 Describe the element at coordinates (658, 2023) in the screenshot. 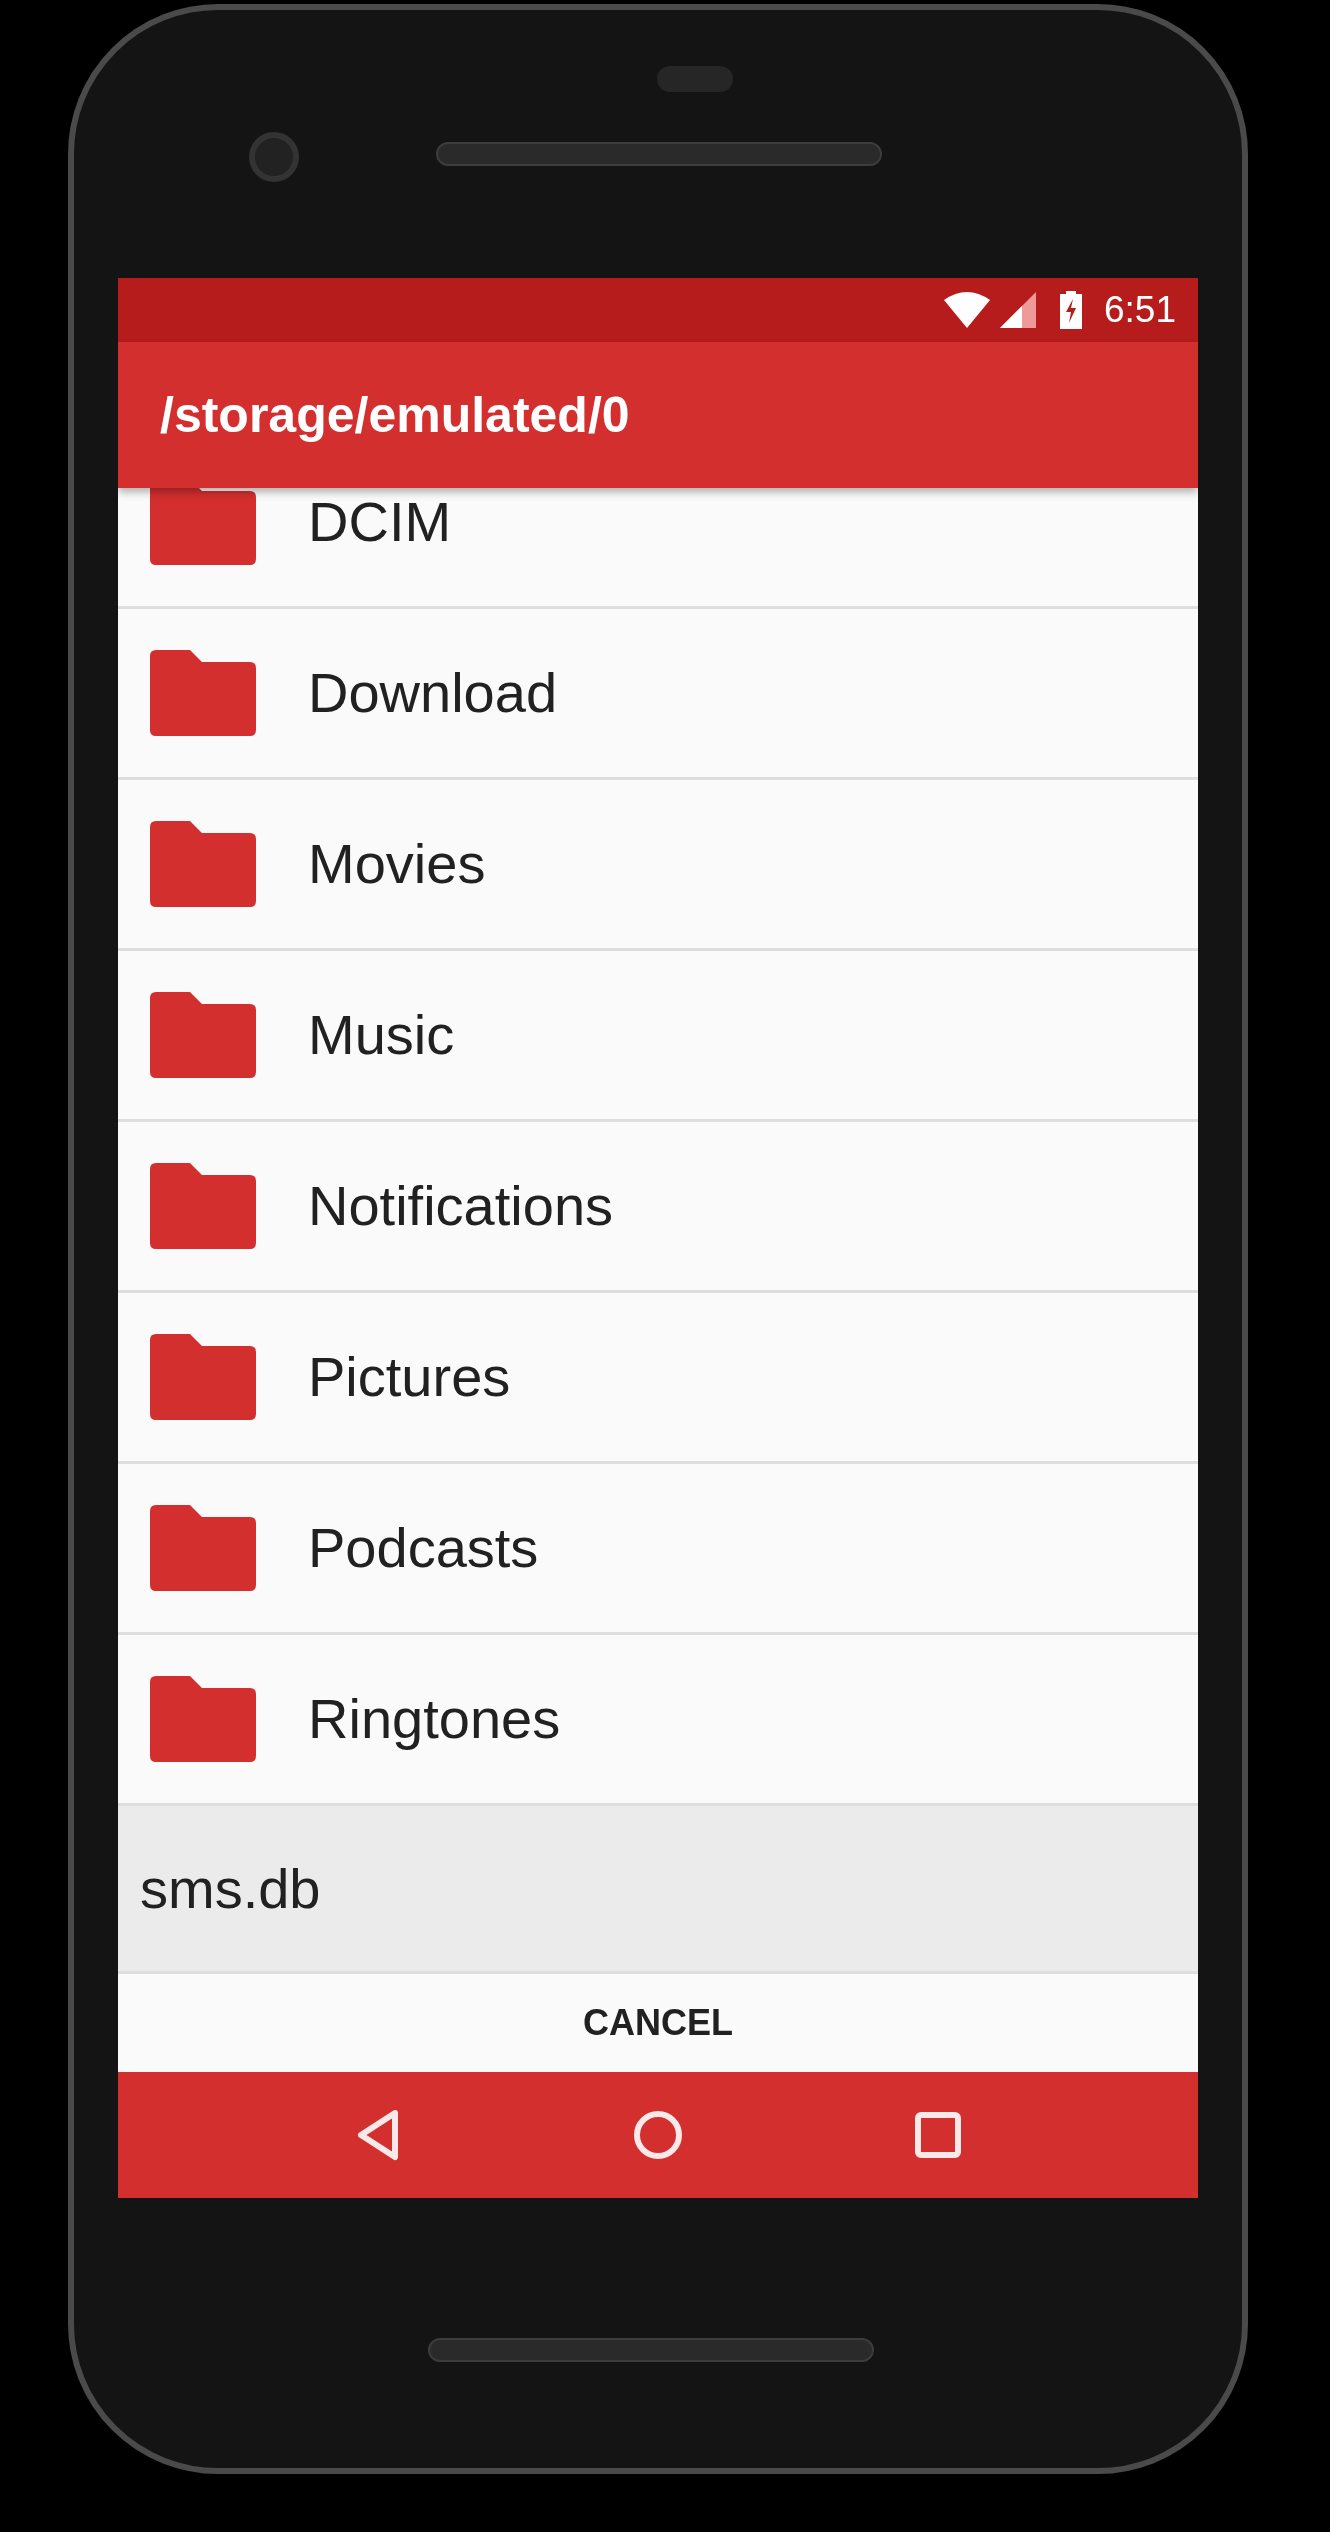

I see `cancel-button: CANCEL` at that location.